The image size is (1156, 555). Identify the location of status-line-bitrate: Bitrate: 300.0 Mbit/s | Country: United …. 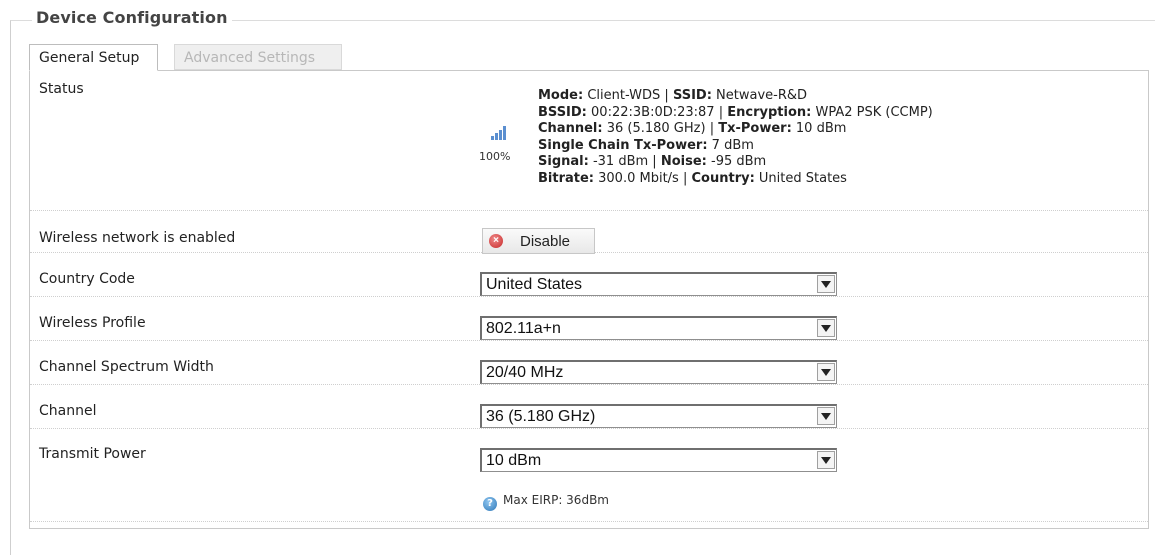
(692, 178).